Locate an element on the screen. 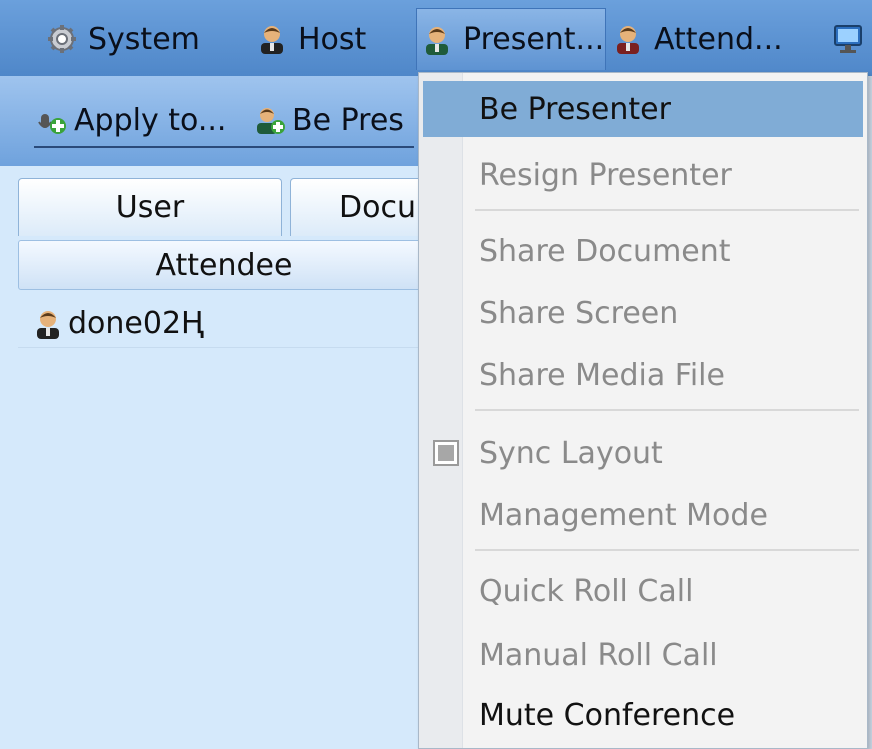 This screenshot has width=872, height=749. tab-user: User is located at coordinates (150, 207).